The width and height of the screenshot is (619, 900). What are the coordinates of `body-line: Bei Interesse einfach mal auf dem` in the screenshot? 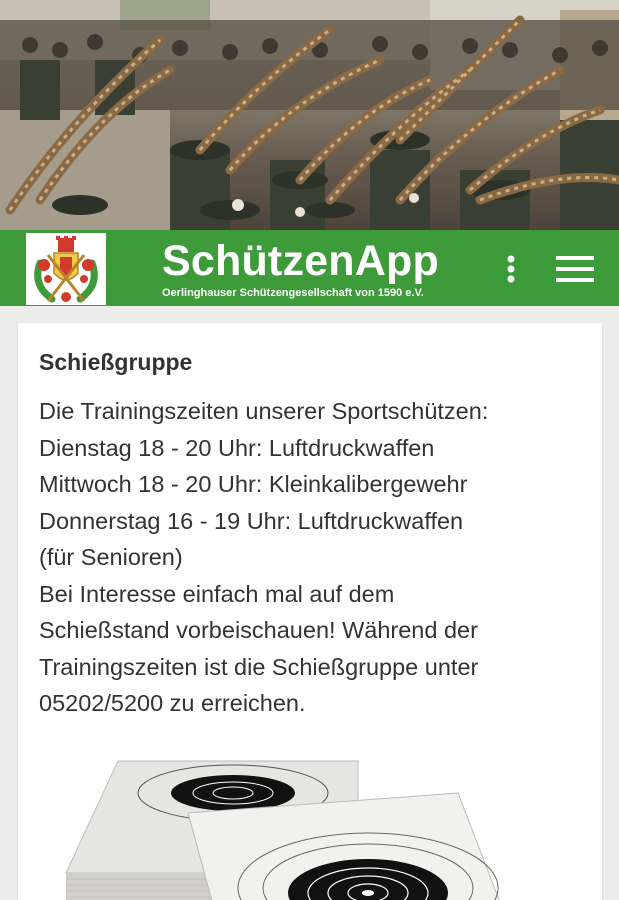 It's located at (217, 593).